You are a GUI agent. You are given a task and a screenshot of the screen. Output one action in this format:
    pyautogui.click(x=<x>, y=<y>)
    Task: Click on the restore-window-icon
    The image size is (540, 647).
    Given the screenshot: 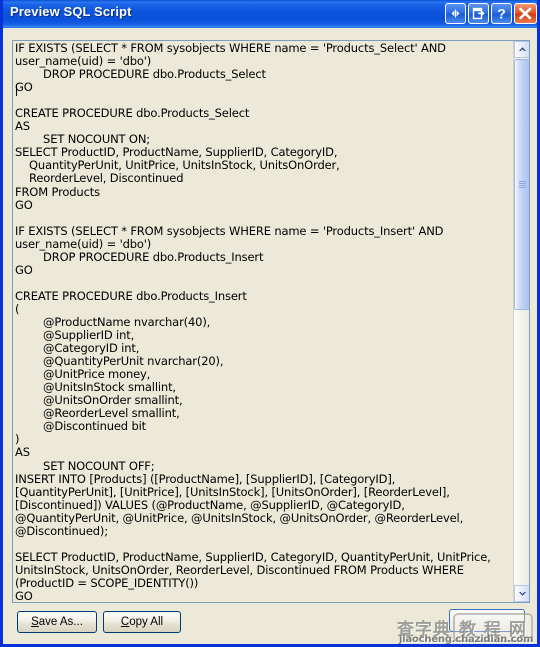 What is the action you would take?
    pyautogui.click(x=478, y=13)
    